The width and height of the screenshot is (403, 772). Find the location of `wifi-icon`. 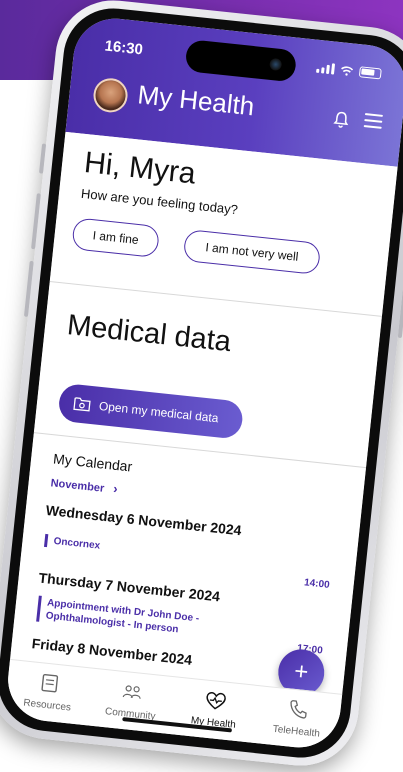

wifi-icon is located at coordinates (347, 70).